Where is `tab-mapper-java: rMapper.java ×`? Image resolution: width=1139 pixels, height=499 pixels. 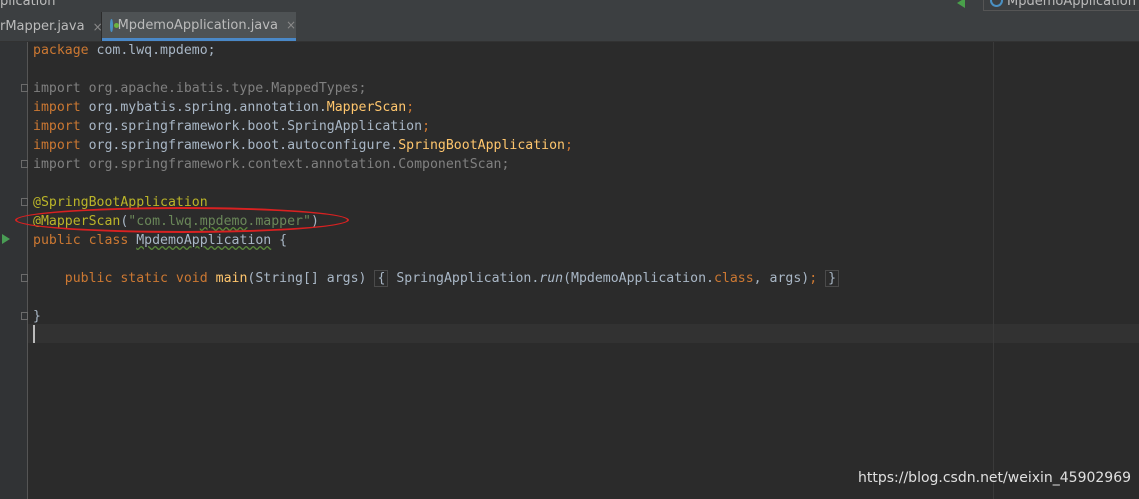
tab-mapper-java: rMapper.java × is located at coordinates (51, 26).